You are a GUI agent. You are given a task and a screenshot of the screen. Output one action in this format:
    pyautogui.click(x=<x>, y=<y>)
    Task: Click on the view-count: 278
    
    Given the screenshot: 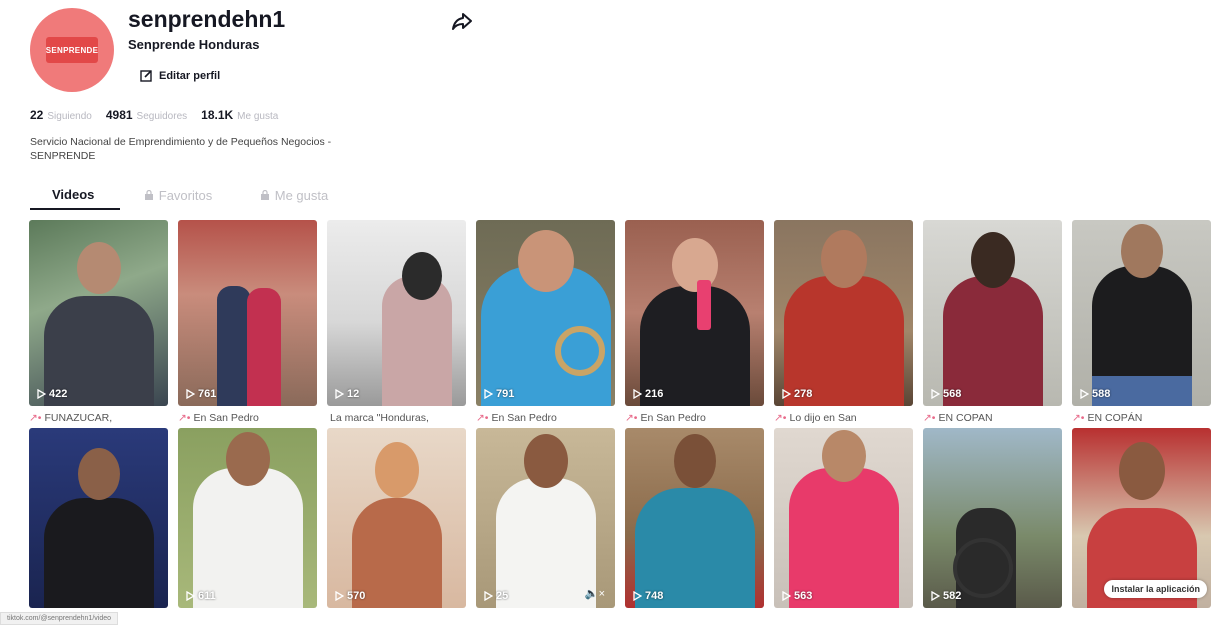 What is the action you would take?
    pyautogui.click(x=797, y=394)
    